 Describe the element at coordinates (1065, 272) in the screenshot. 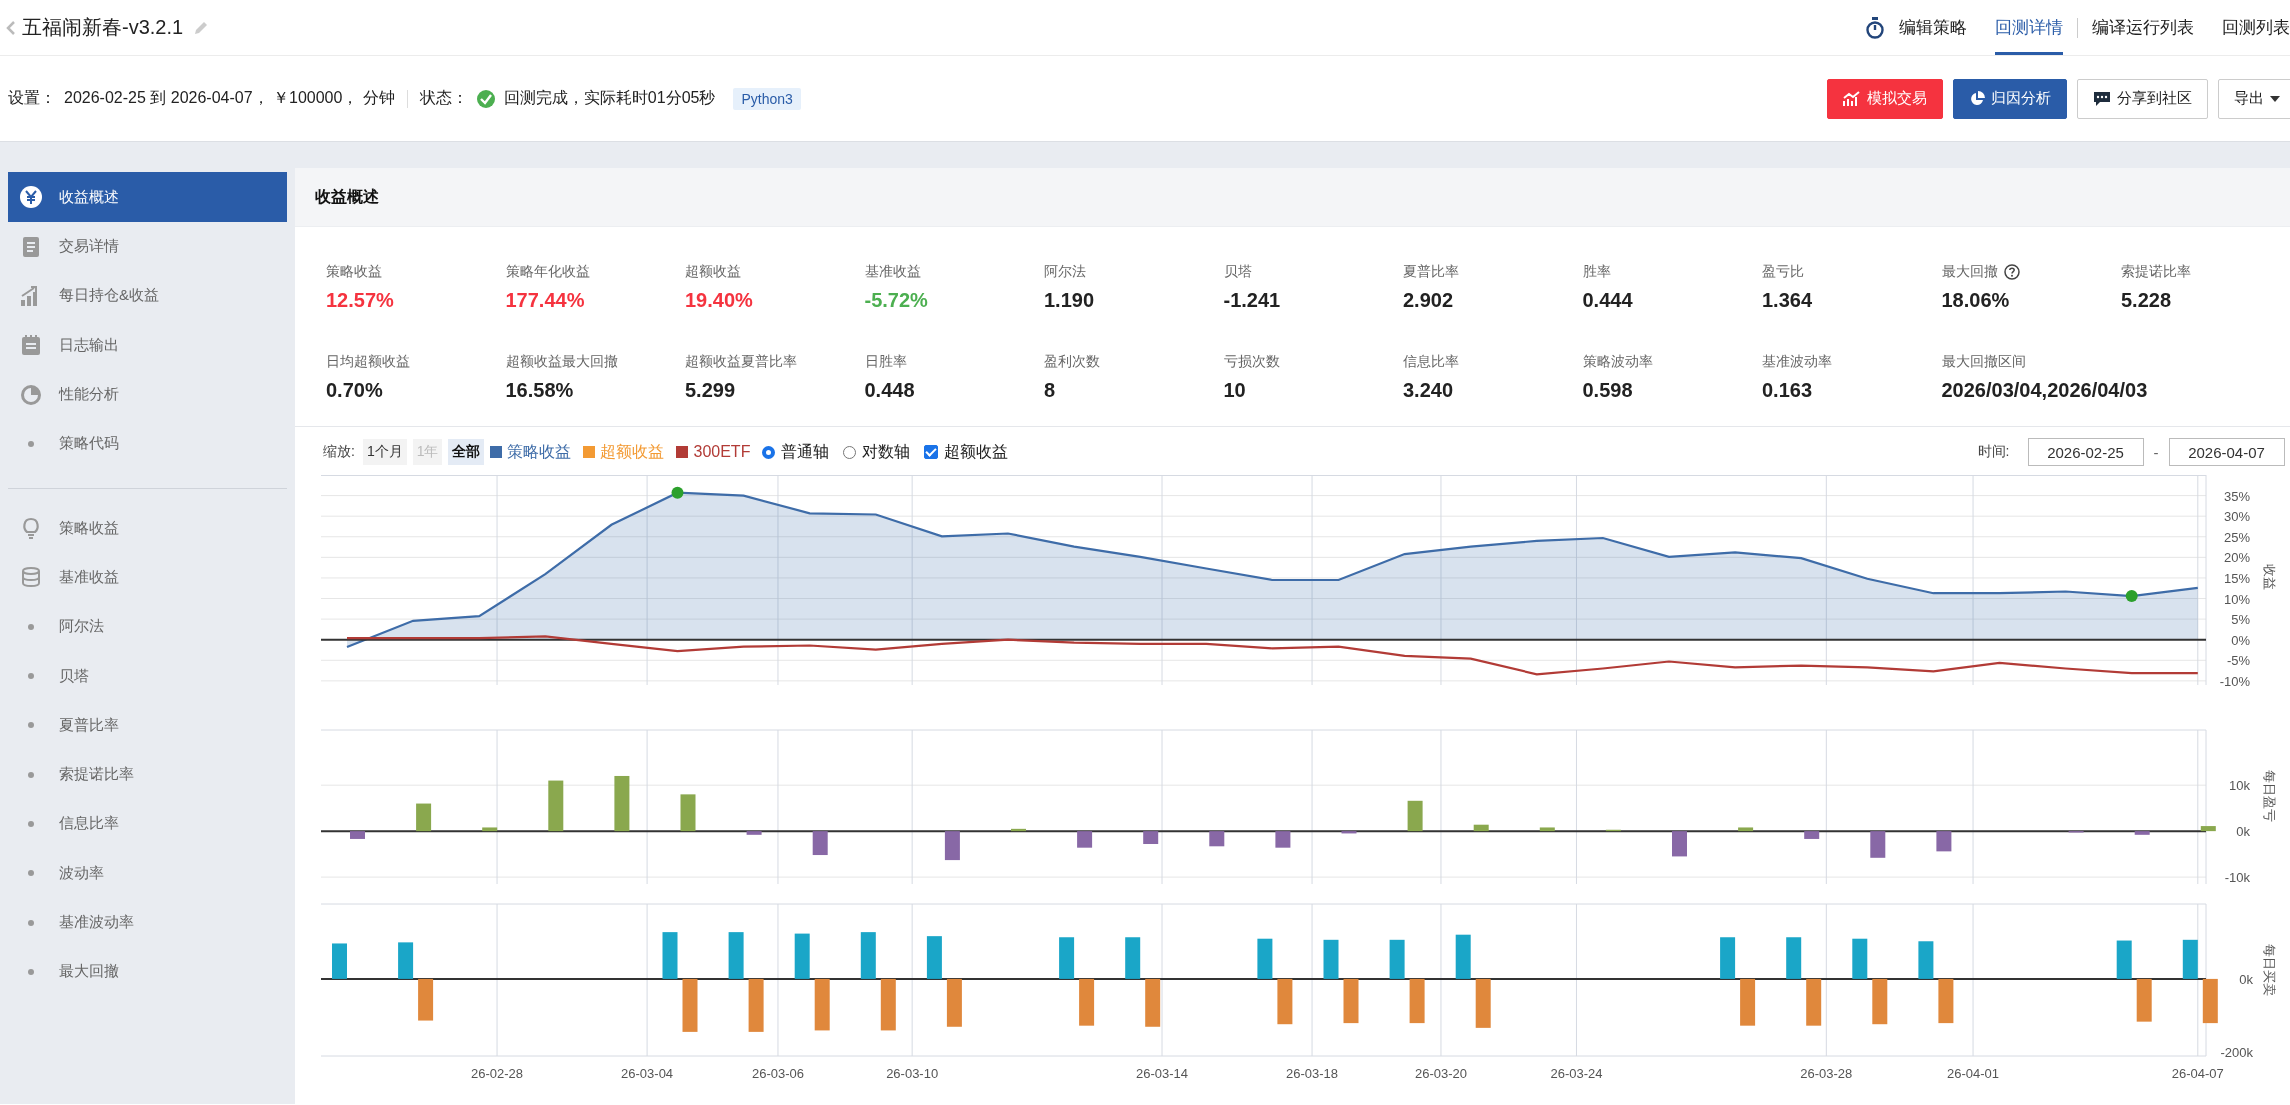

I see `metric-label: 阿尔法` at that location.